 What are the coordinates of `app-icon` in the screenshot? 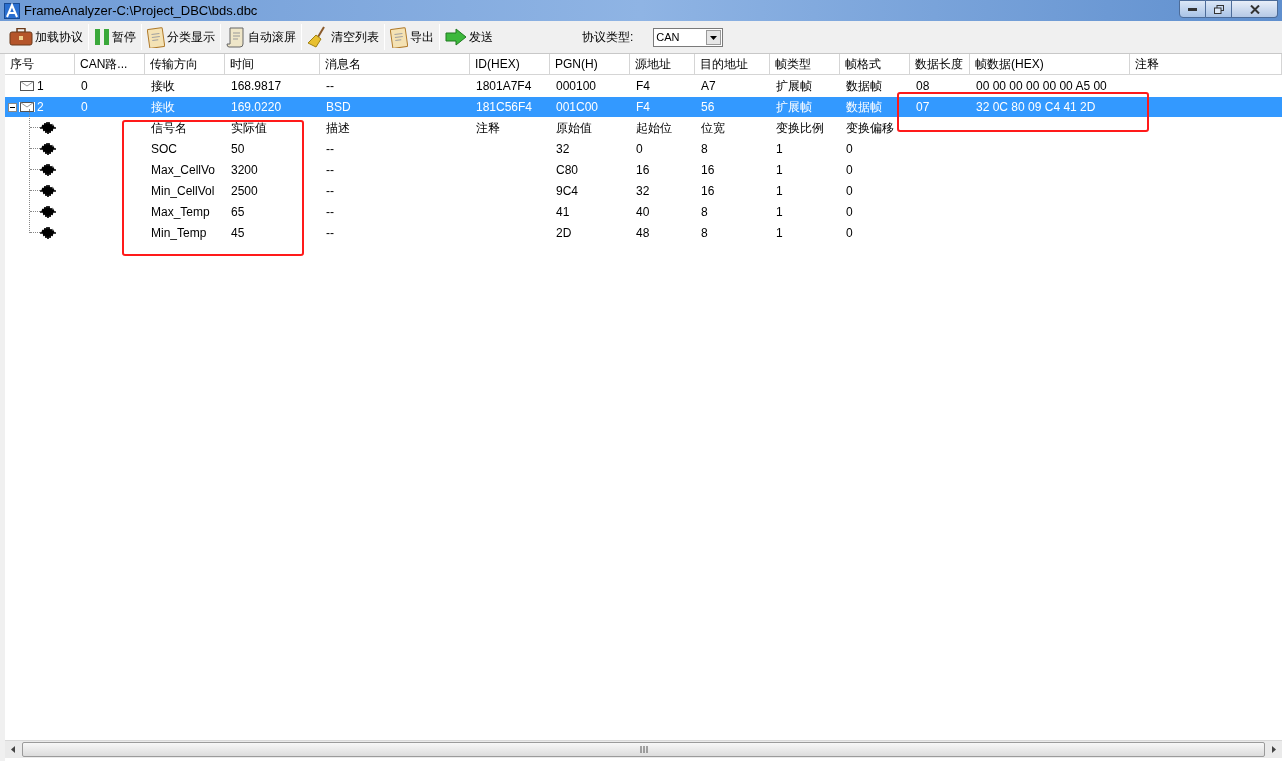 It's located at (12, 10).